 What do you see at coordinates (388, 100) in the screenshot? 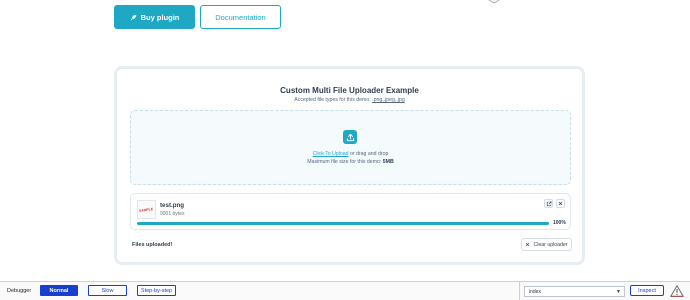
I see `accepted-types: .png,.jpeg,.jpg` at bounding box center [388, 100].